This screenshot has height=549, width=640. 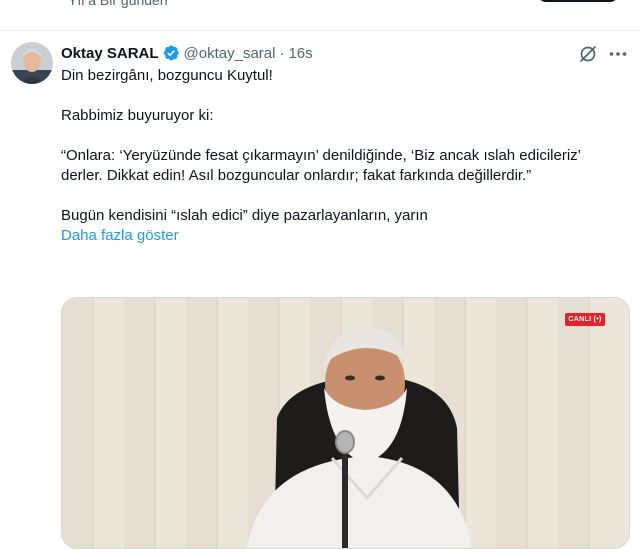 I want to click on tweet-line: Rabbimiz buyuruyor ki:, so click(x=137, y=115).